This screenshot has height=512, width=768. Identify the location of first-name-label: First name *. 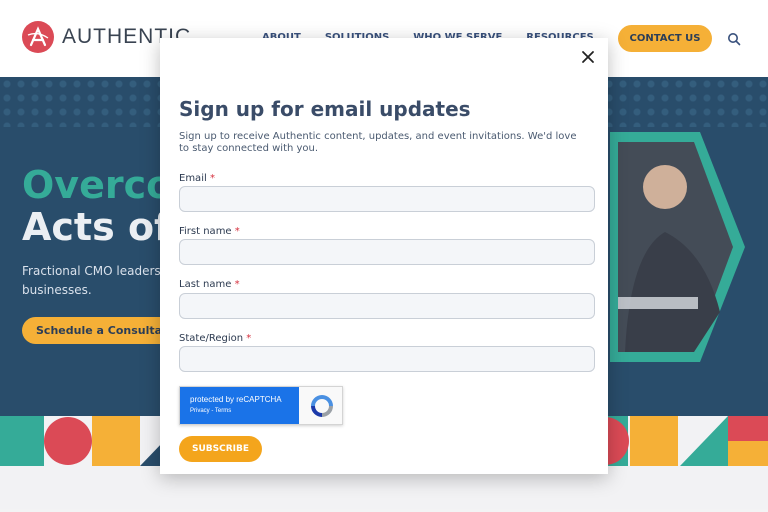
(209, 231).